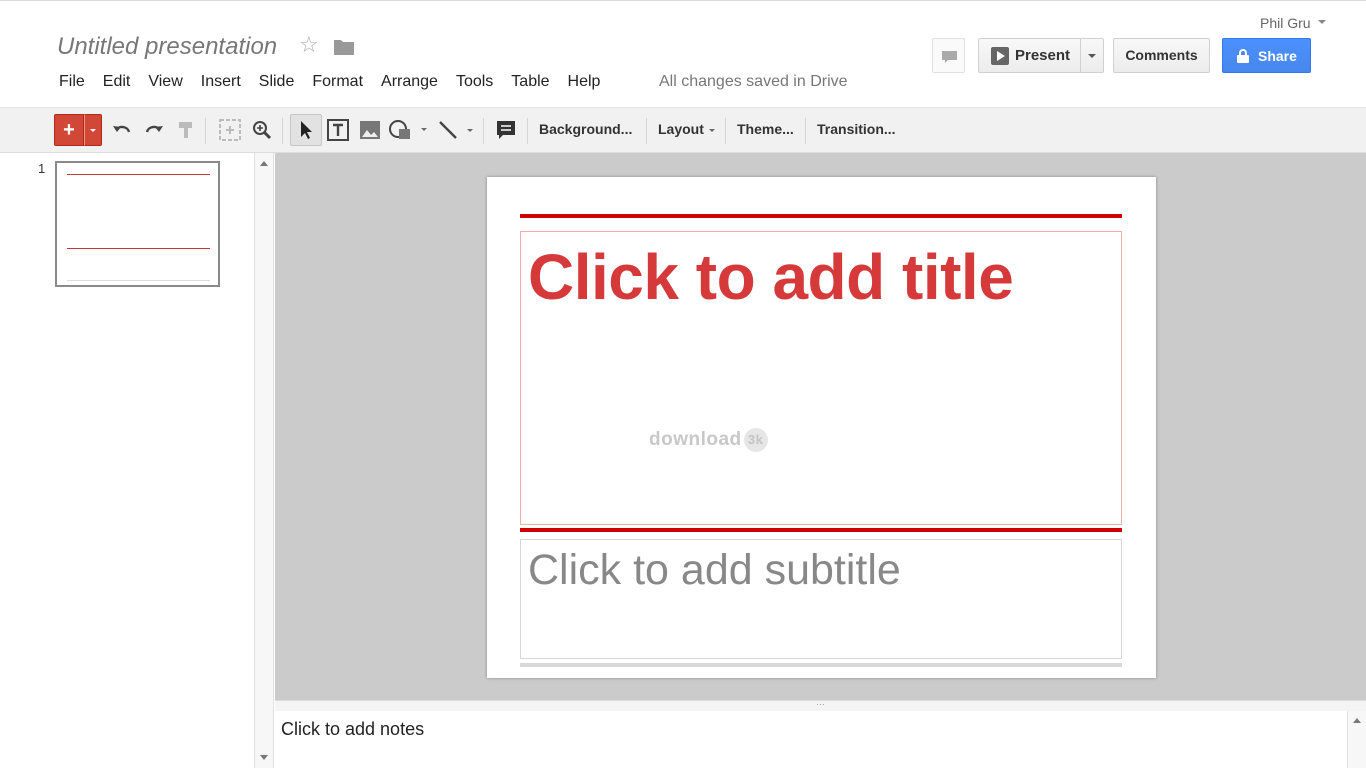 This screenshot has width=1366, height=768. Describe the element at coordinates (821, 665) in the screenshot. I see `slide-bottom-rule` at that location.